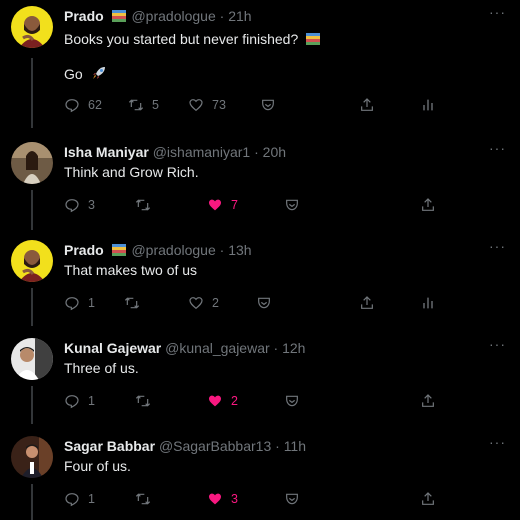  What do you see at coordinates (215, 446) in the screenshot?
I see `handle: @SagarBabbar13` at bounding box center [215, 446].